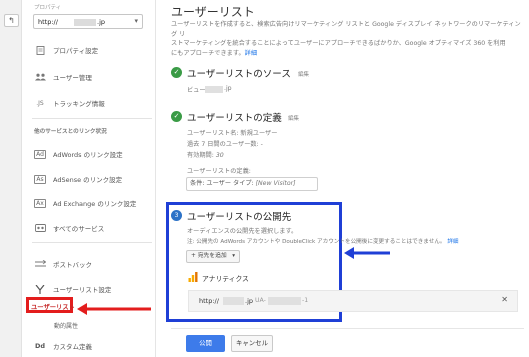 The height and width of the screenshot is (357, 529). I want to click on analytics-icon, so click(193, 277).